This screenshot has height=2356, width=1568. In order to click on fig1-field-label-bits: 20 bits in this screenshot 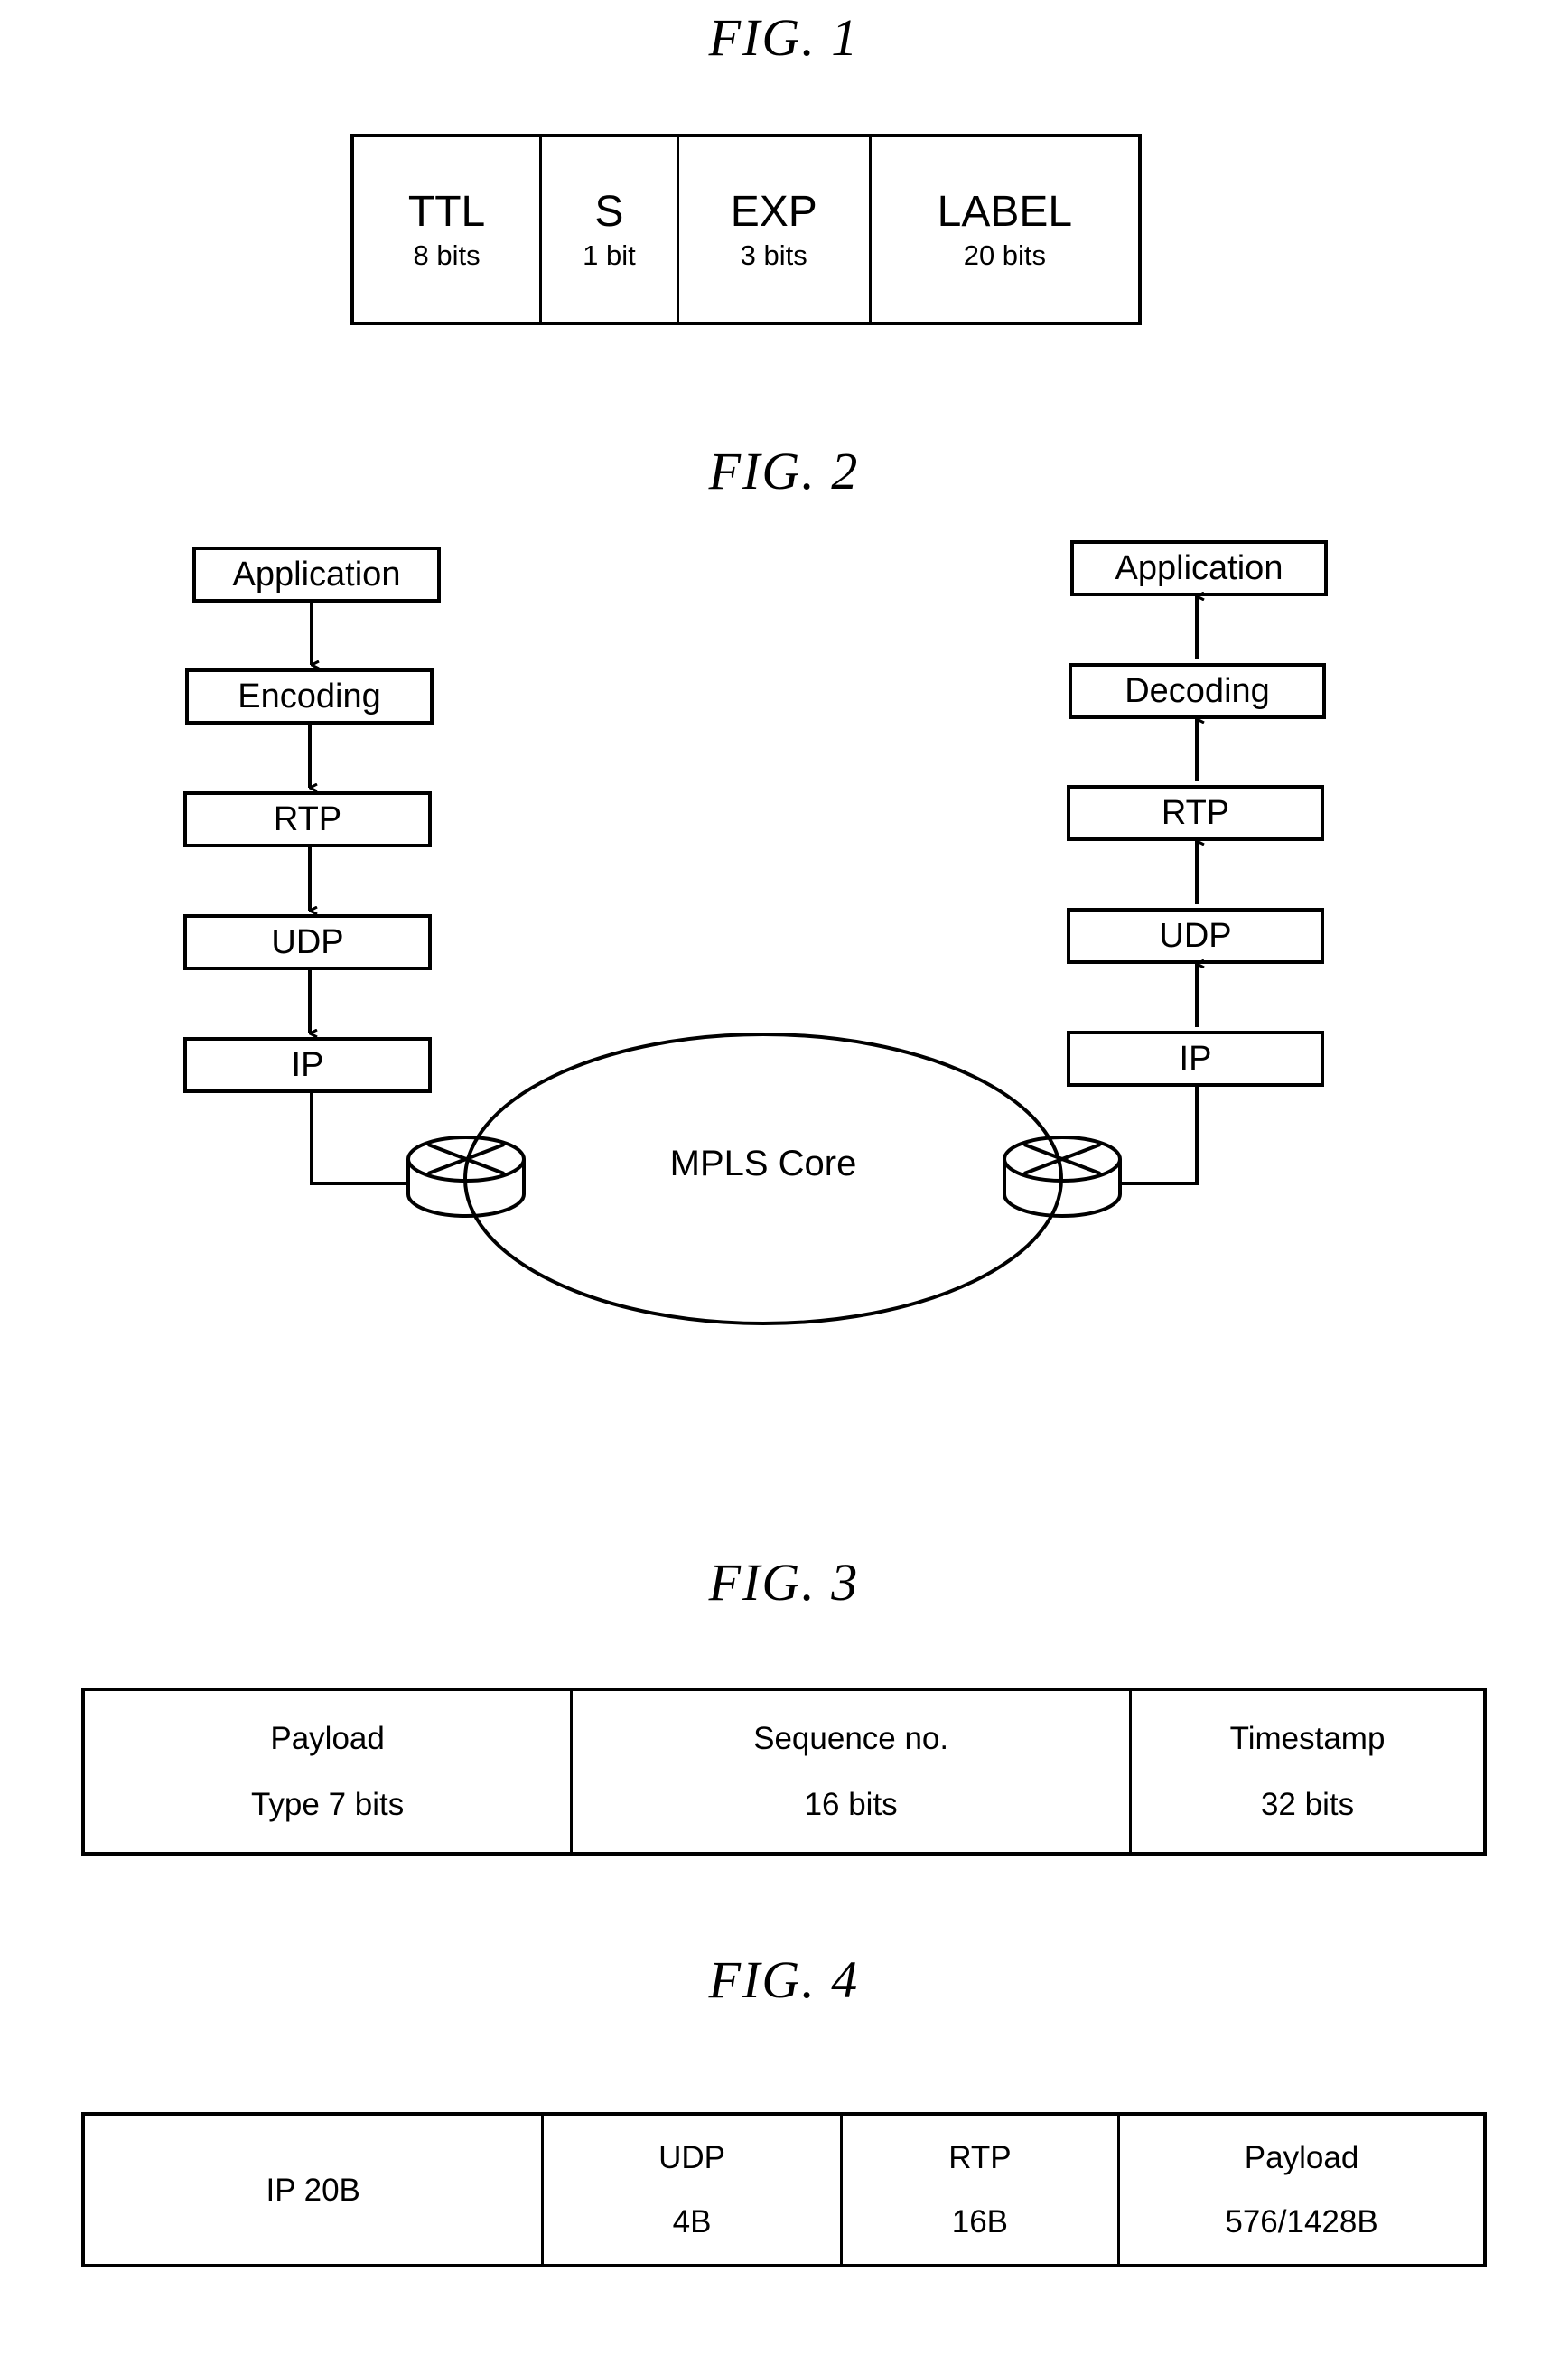, I will do `click(1005, 254)`.